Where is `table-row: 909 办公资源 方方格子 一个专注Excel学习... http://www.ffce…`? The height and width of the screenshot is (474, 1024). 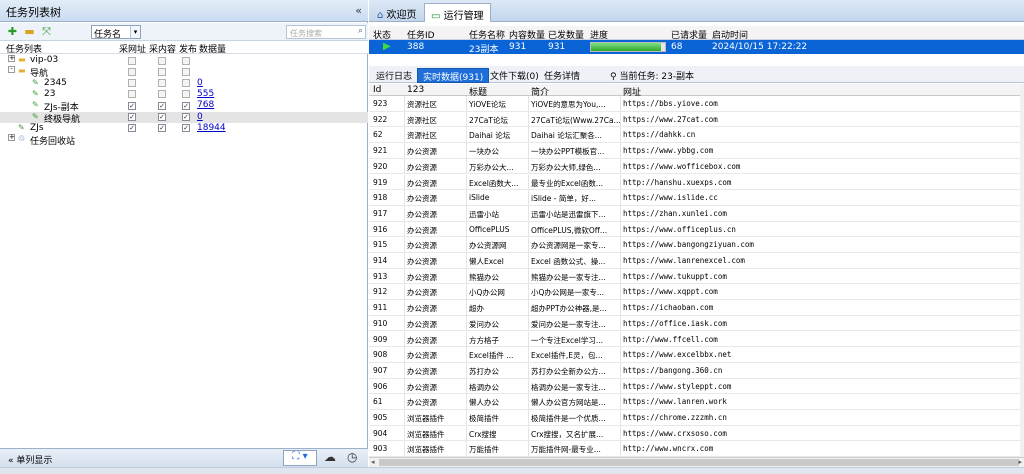 table-row: 909 办公资源 方方格子 一个专注Excel学习... http://www.ffce… is located at coordinates (694, 339).